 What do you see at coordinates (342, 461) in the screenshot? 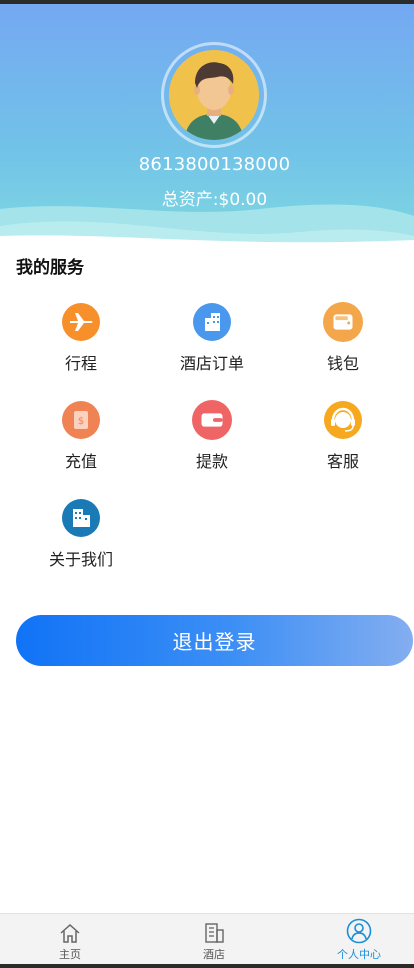
I see `service-label: 客服` at bounding box center [342, 461].